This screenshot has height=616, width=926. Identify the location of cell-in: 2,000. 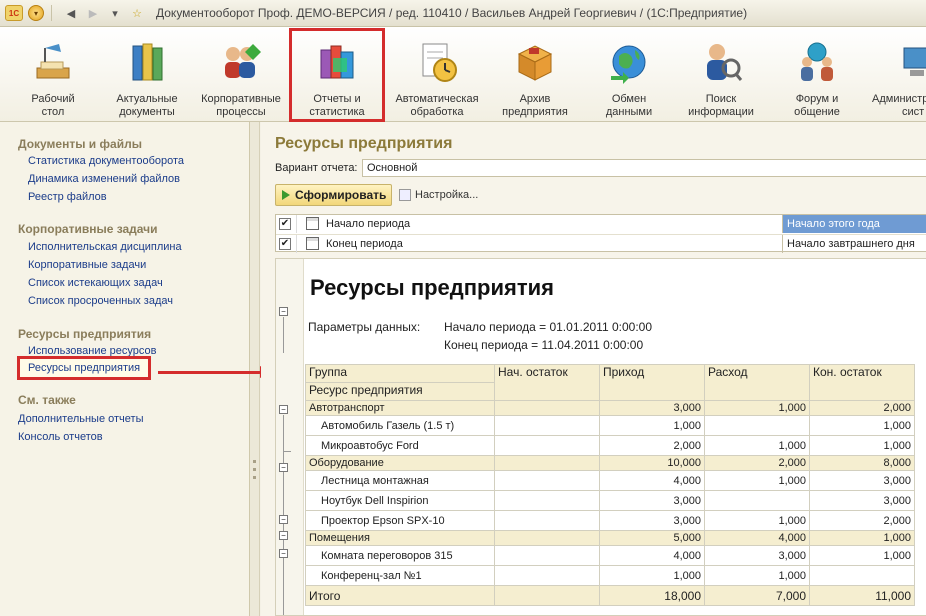
(652, 445).